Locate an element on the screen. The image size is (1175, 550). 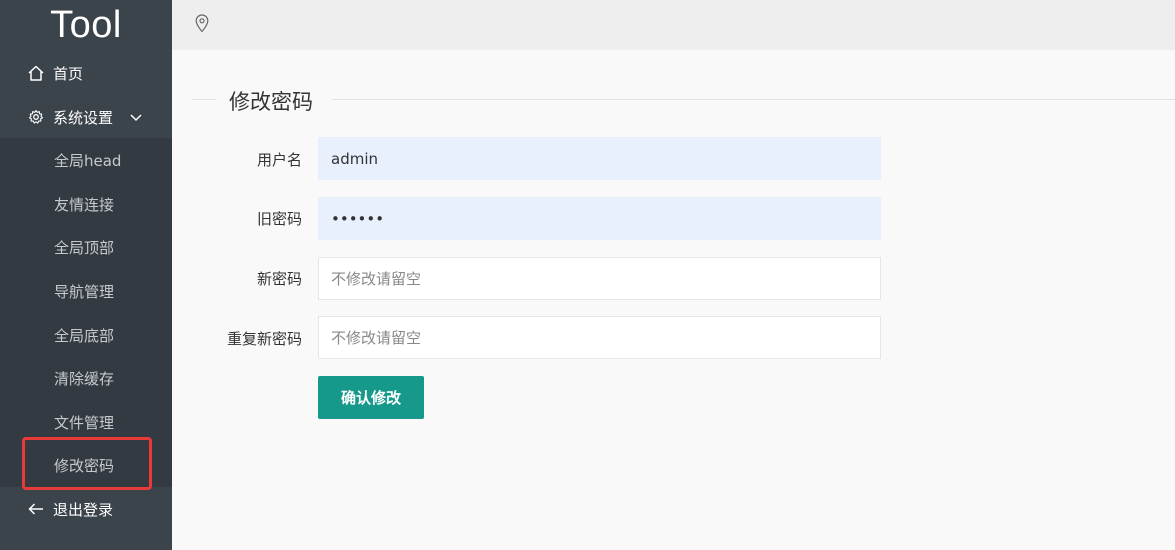
sidebar-subitem-global-bottom: 全局底部 is located at coordinates (86, 335).